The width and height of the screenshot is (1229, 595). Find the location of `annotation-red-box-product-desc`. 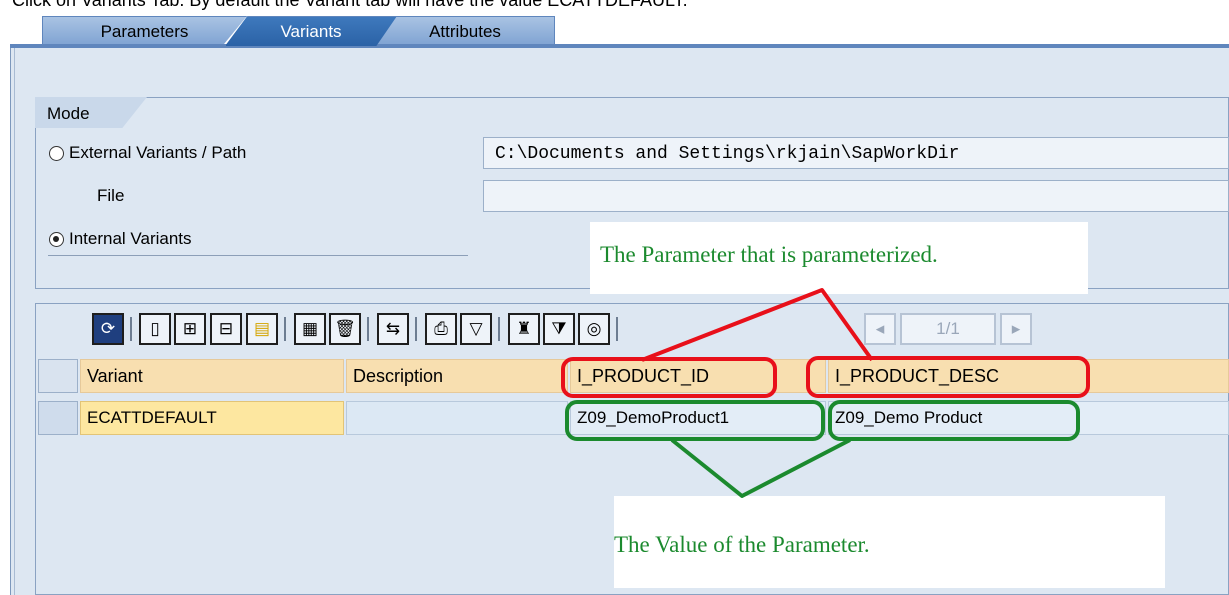

annotation-red-box-product-desc is located at coordinates (948, 377).